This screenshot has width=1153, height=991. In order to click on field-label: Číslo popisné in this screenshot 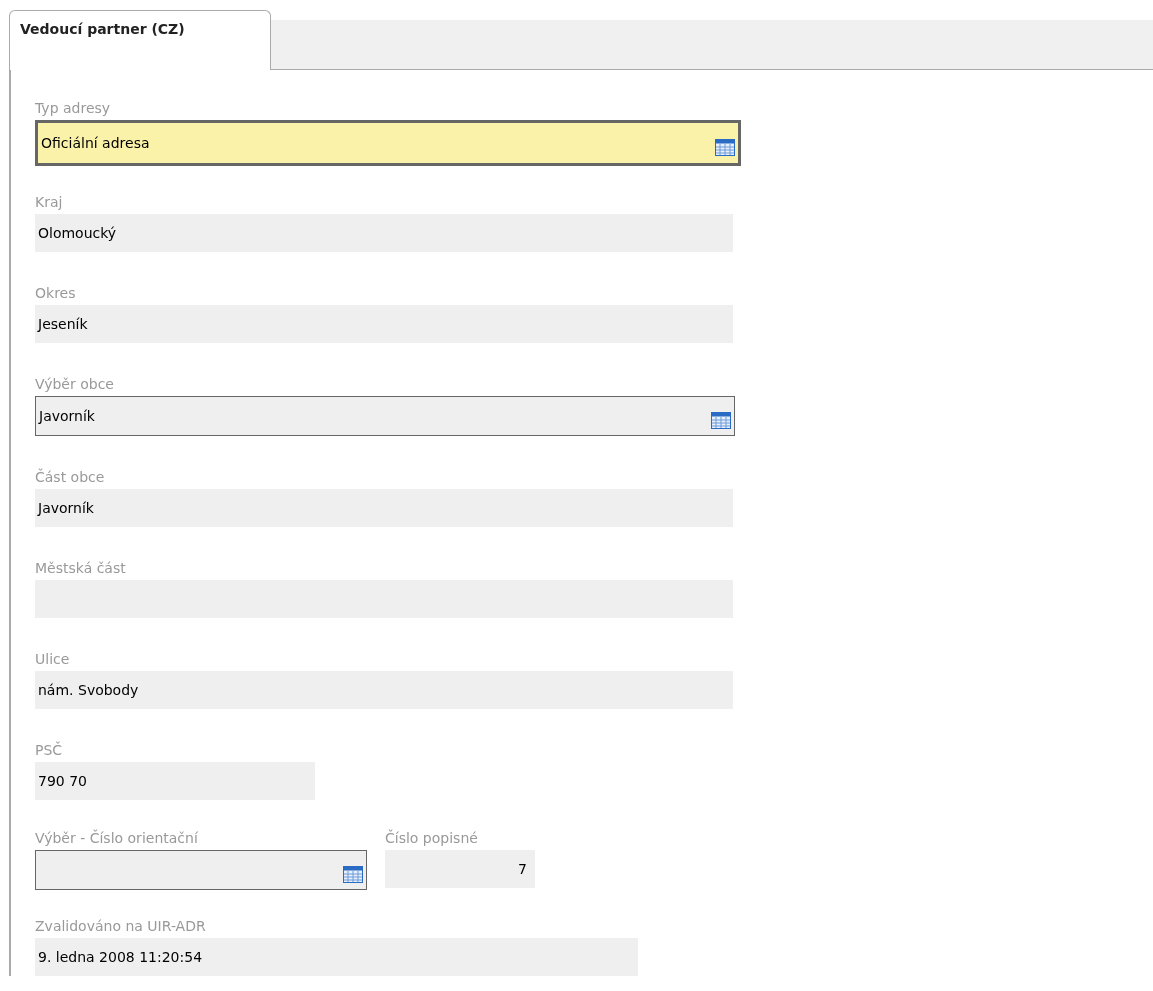, I will do `click(432, 838)`.